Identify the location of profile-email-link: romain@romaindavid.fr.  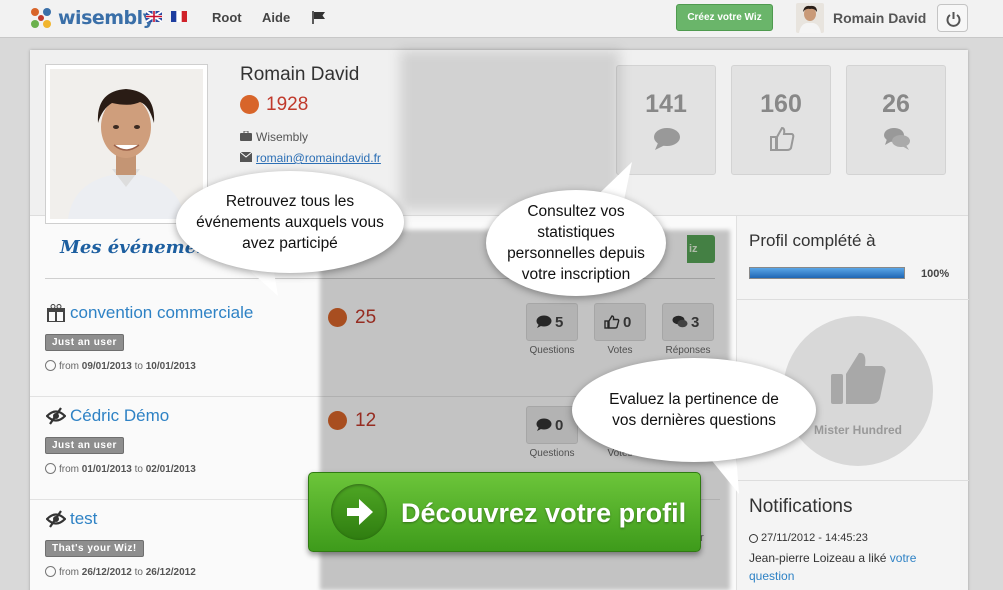
(318, 158).